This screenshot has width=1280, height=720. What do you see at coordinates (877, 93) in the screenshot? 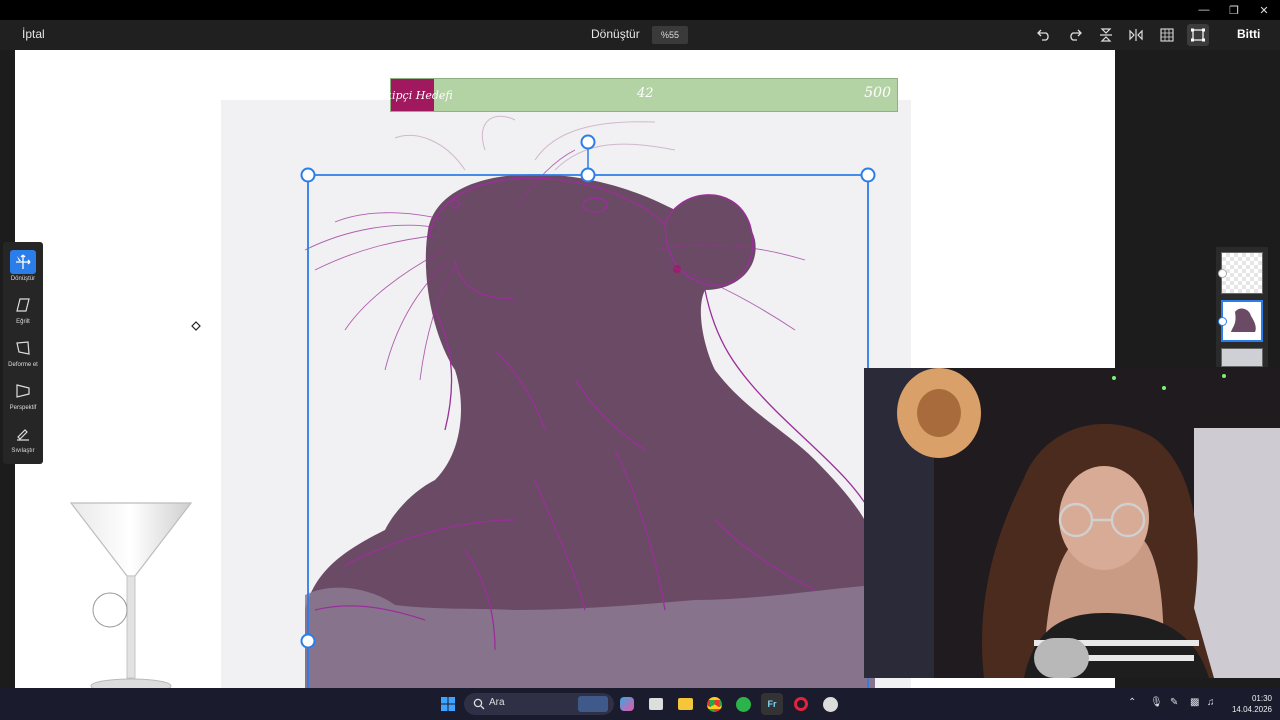
I see `goal-target: 500` at bounding box center [877, 93].